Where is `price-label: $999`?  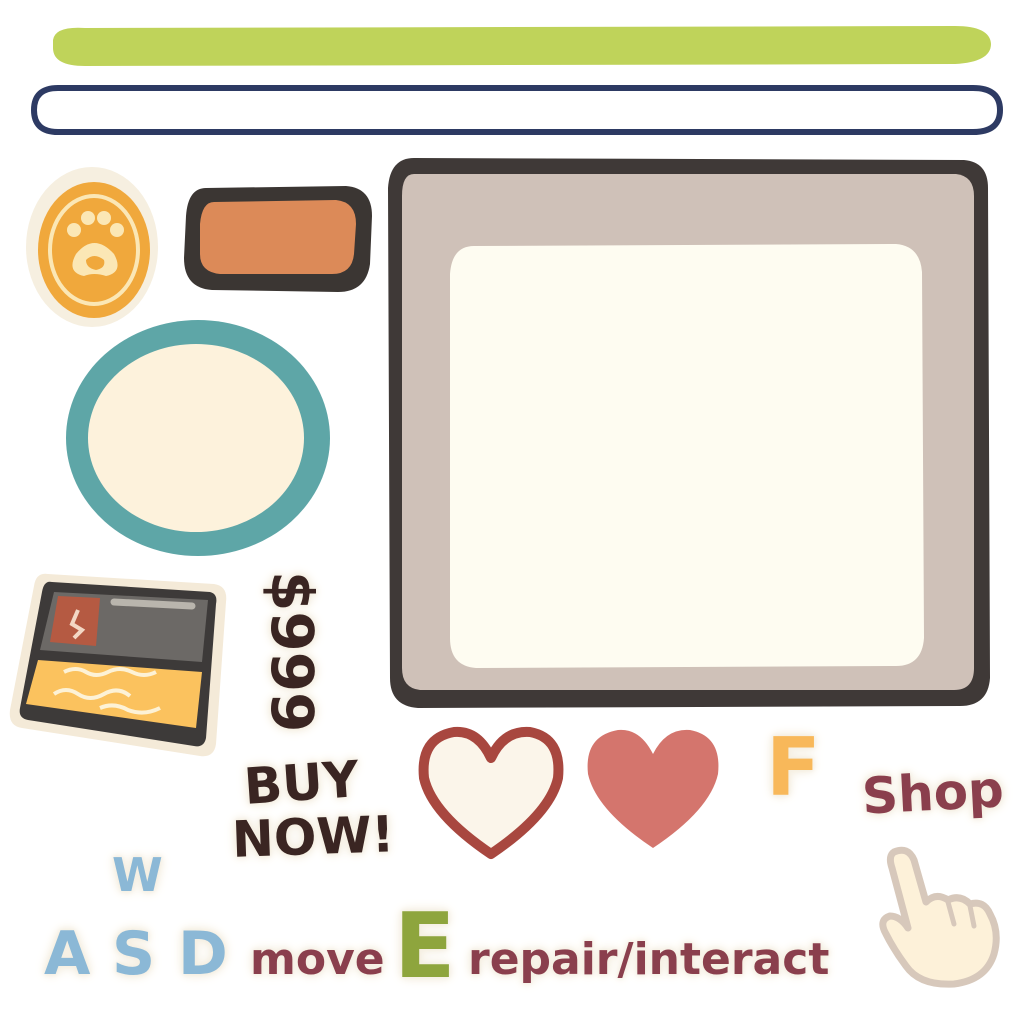 price-label: $999 is located at coordinates (292, 652).